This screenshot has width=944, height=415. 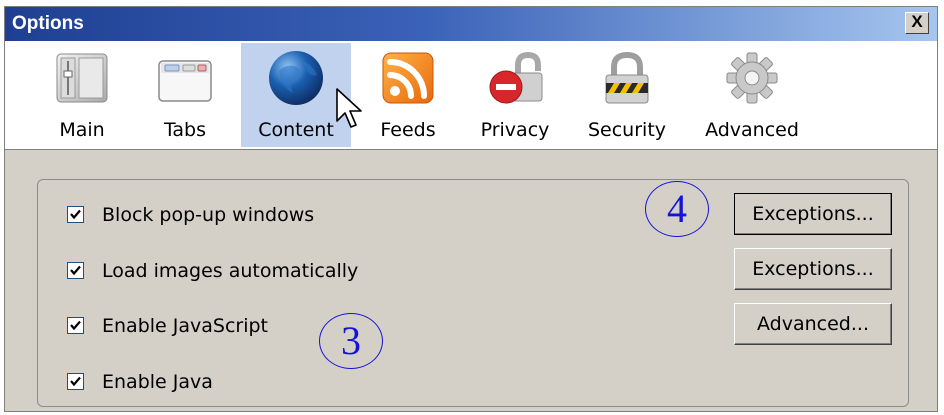 I want to click on tab-label: Advanced, so click(x=752, y=130).